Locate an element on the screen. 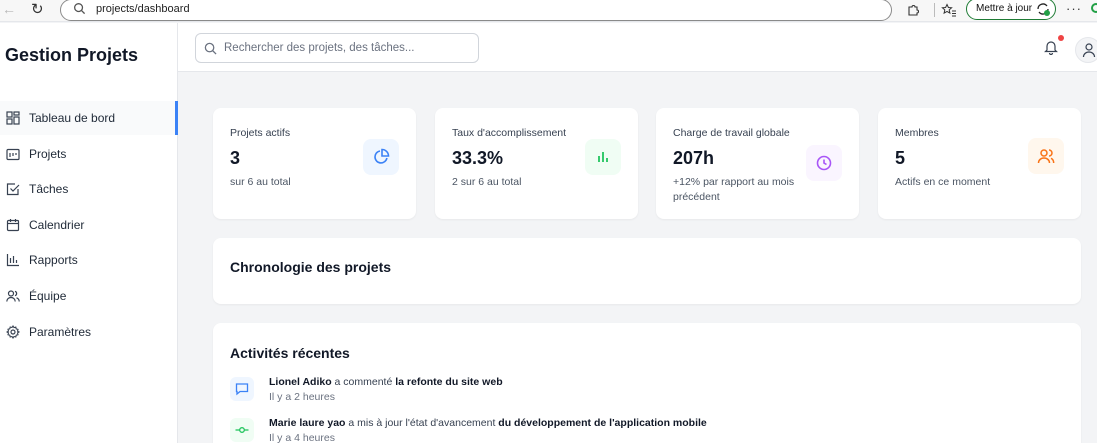  update-button: Mettre à jour is located at coordinates (1011, 10).